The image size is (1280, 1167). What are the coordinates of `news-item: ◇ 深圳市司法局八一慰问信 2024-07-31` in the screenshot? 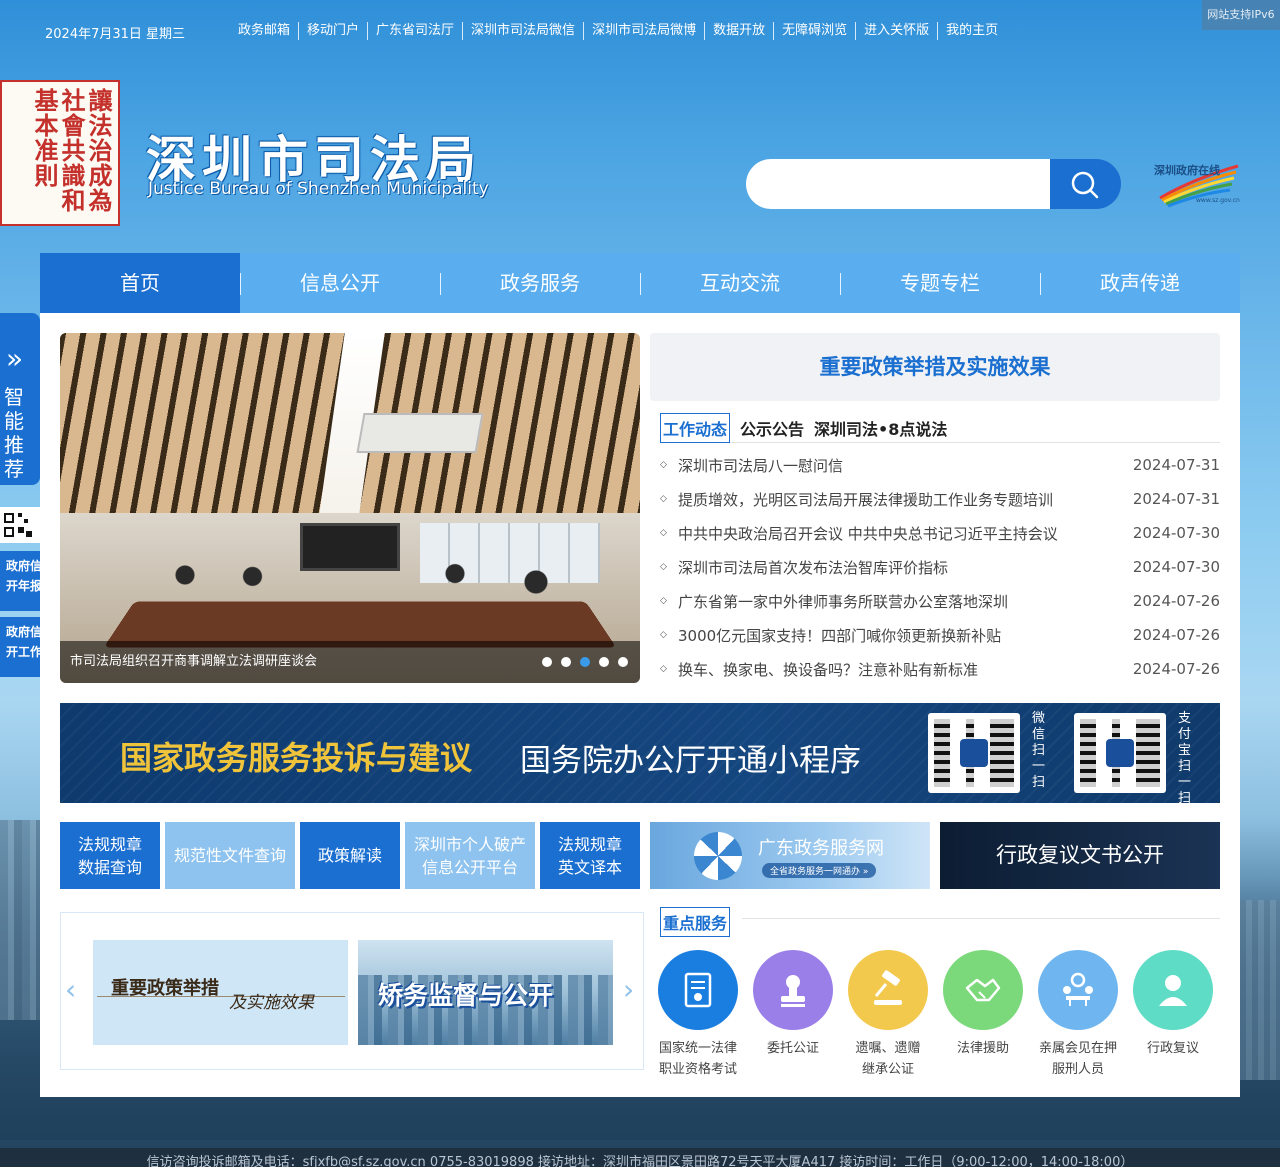 It's located at (940, 465).